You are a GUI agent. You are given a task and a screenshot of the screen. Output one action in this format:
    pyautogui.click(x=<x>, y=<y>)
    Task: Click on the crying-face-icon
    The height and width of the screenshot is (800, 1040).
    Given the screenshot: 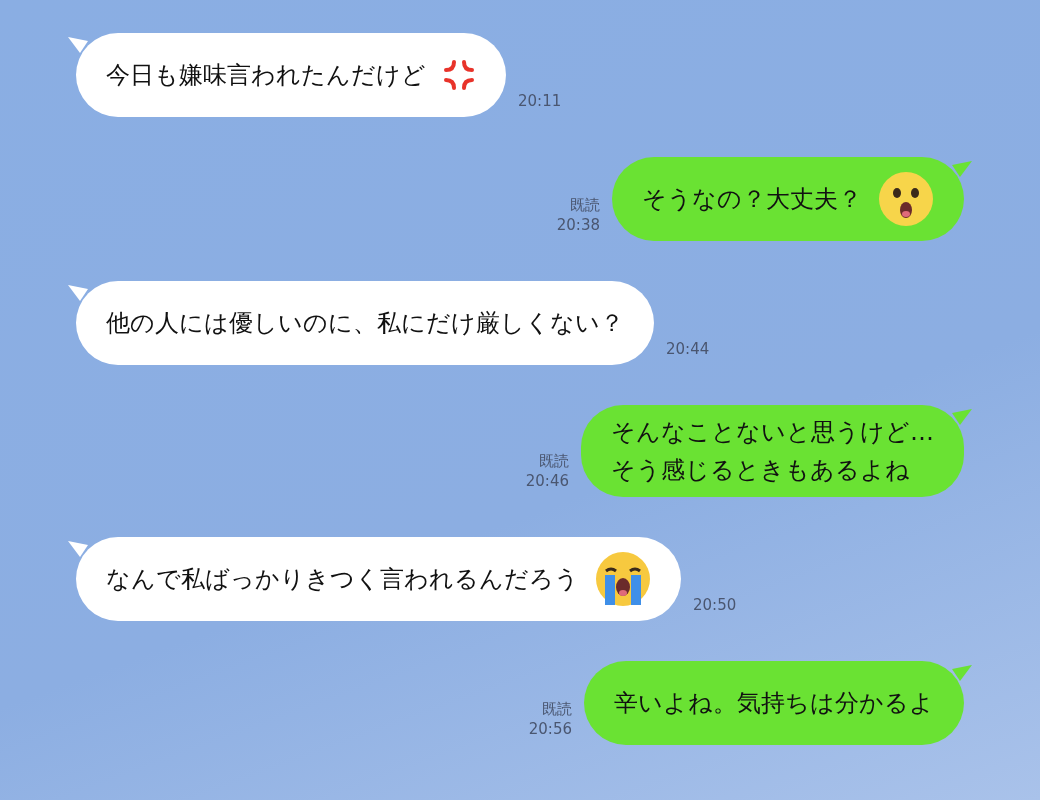 What is the action you would take?
    pyautogui.click(x=623, y=579)
    